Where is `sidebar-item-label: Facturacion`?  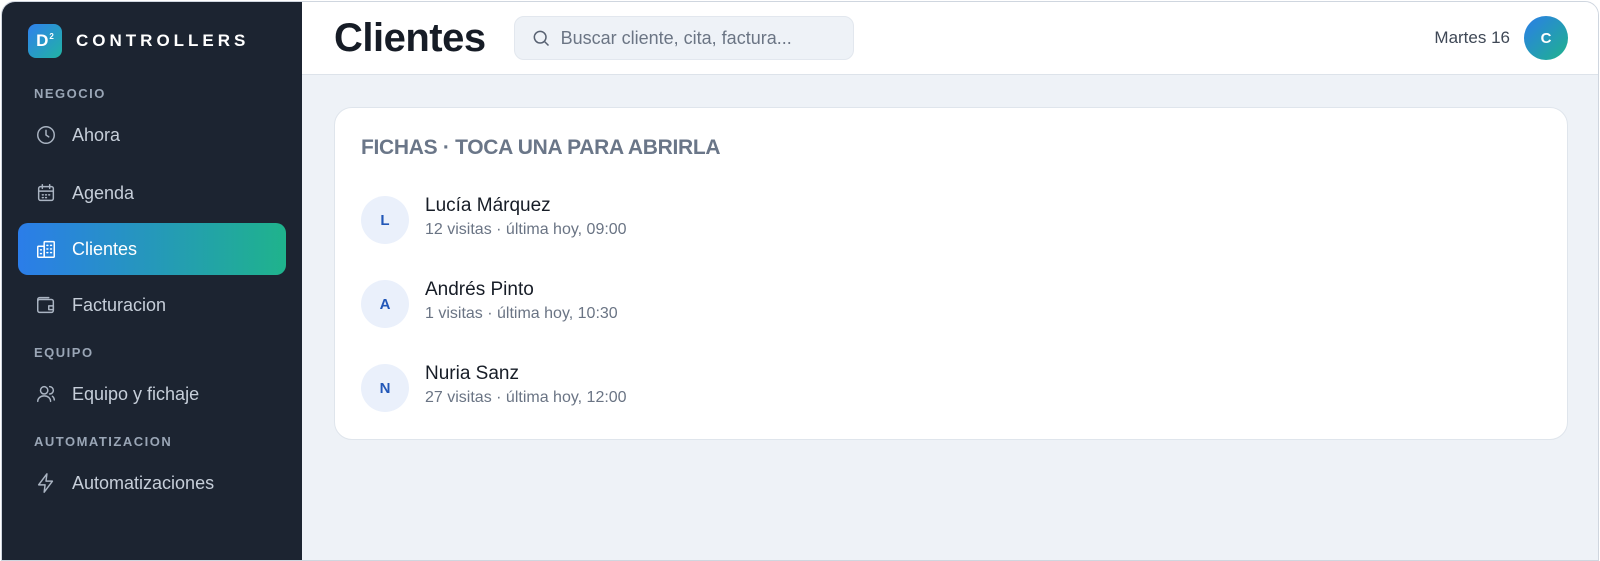 sidebar-item-label: Facturacion is located at coordinates (119, 304).